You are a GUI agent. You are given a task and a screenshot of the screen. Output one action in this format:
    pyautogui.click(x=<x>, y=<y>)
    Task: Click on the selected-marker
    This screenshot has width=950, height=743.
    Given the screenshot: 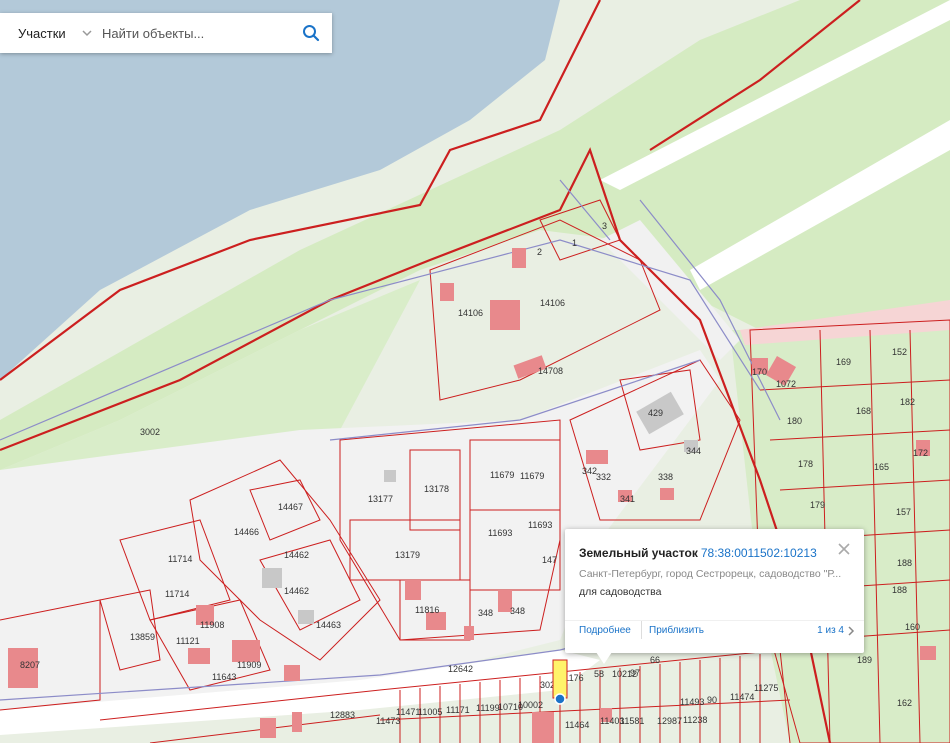 What is the action you would take?
    pyautogui.click(x=560, y=699)
    